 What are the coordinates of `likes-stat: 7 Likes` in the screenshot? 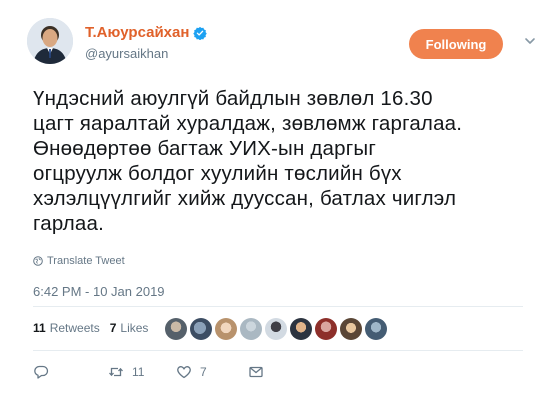 It's located at (129, 328).